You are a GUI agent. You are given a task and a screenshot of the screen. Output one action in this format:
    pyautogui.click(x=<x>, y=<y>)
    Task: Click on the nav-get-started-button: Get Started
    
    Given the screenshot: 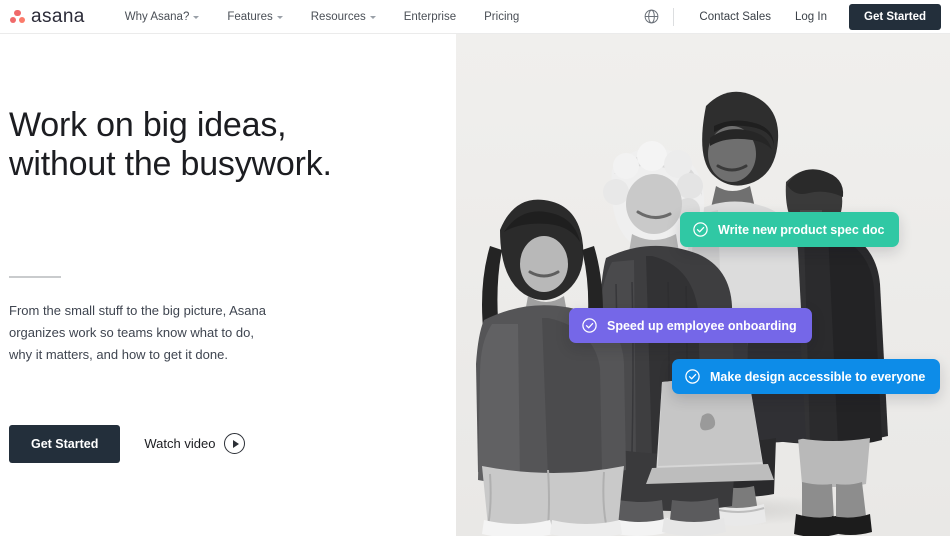 What is the action you would take?
    pyautogui.click(x=895, y=16)
    